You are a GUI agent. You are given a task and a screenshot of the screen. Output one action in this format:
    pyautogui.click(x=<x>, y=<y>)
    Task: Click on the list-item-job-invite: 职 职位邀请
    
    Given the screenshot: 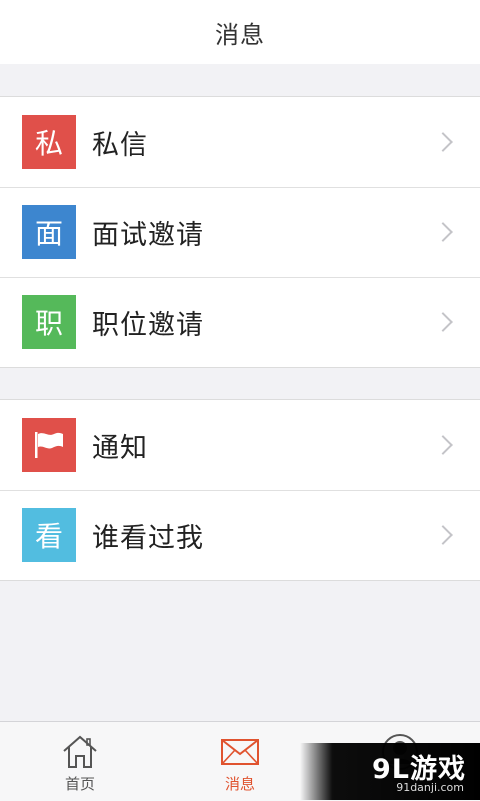 What is the action you would take?
    pyautogui.click(x=240, y=322)
    